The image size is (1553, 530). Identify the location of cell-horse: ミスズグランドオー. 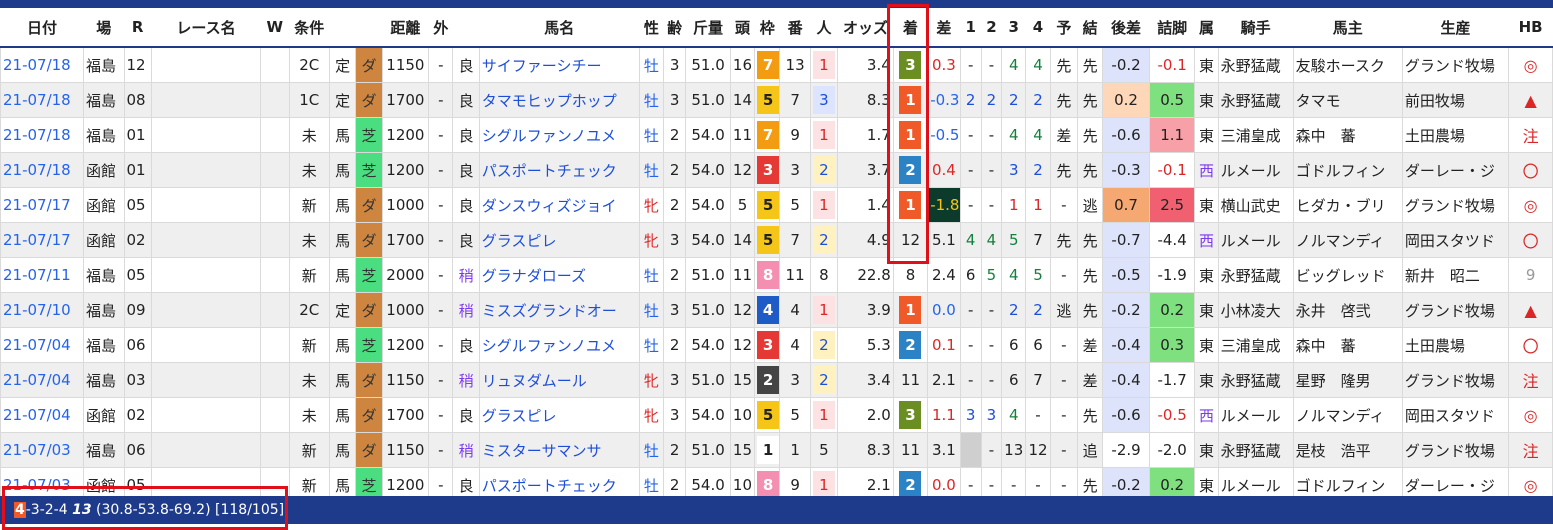
(559, 310).